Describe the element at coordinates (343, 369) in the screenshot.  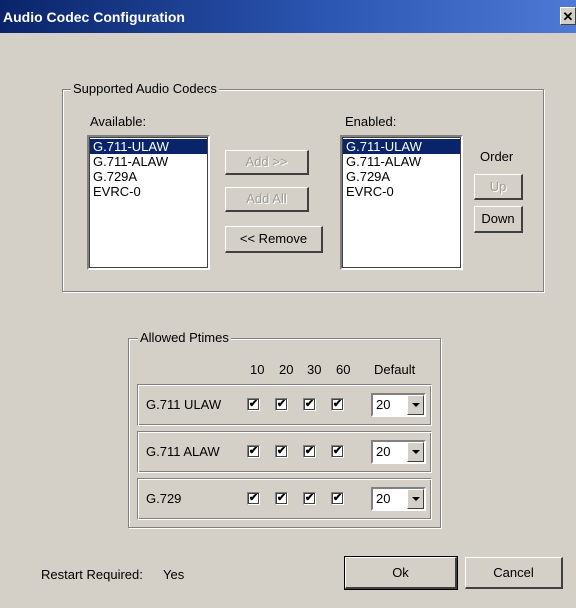
I see `ptime-column-header: 60` at that location.